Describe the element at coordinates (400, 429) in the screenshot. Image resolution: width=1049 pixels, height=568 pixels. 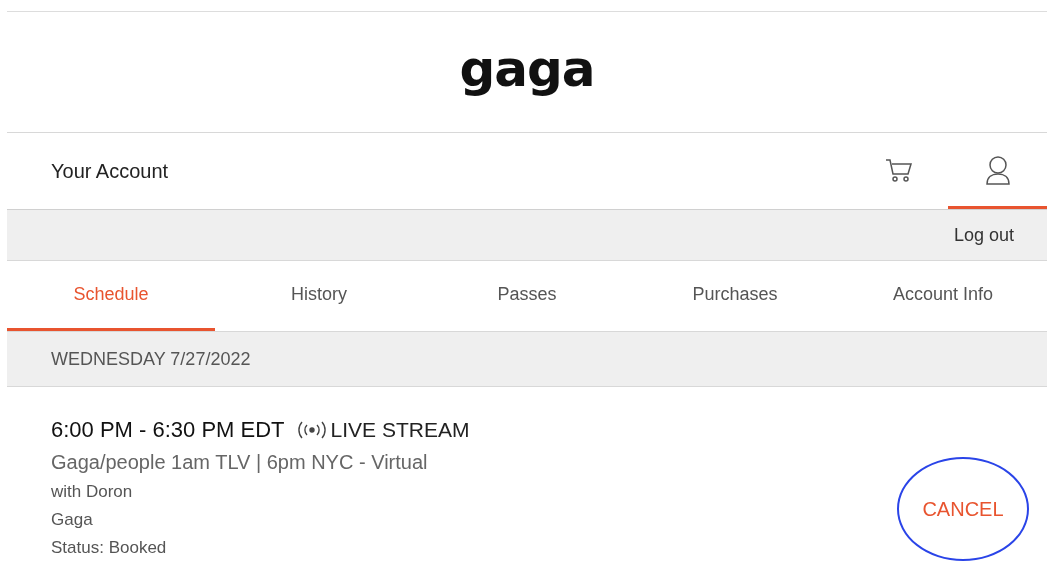
I see `live-stream-label: LIVE STREAM` at that location.